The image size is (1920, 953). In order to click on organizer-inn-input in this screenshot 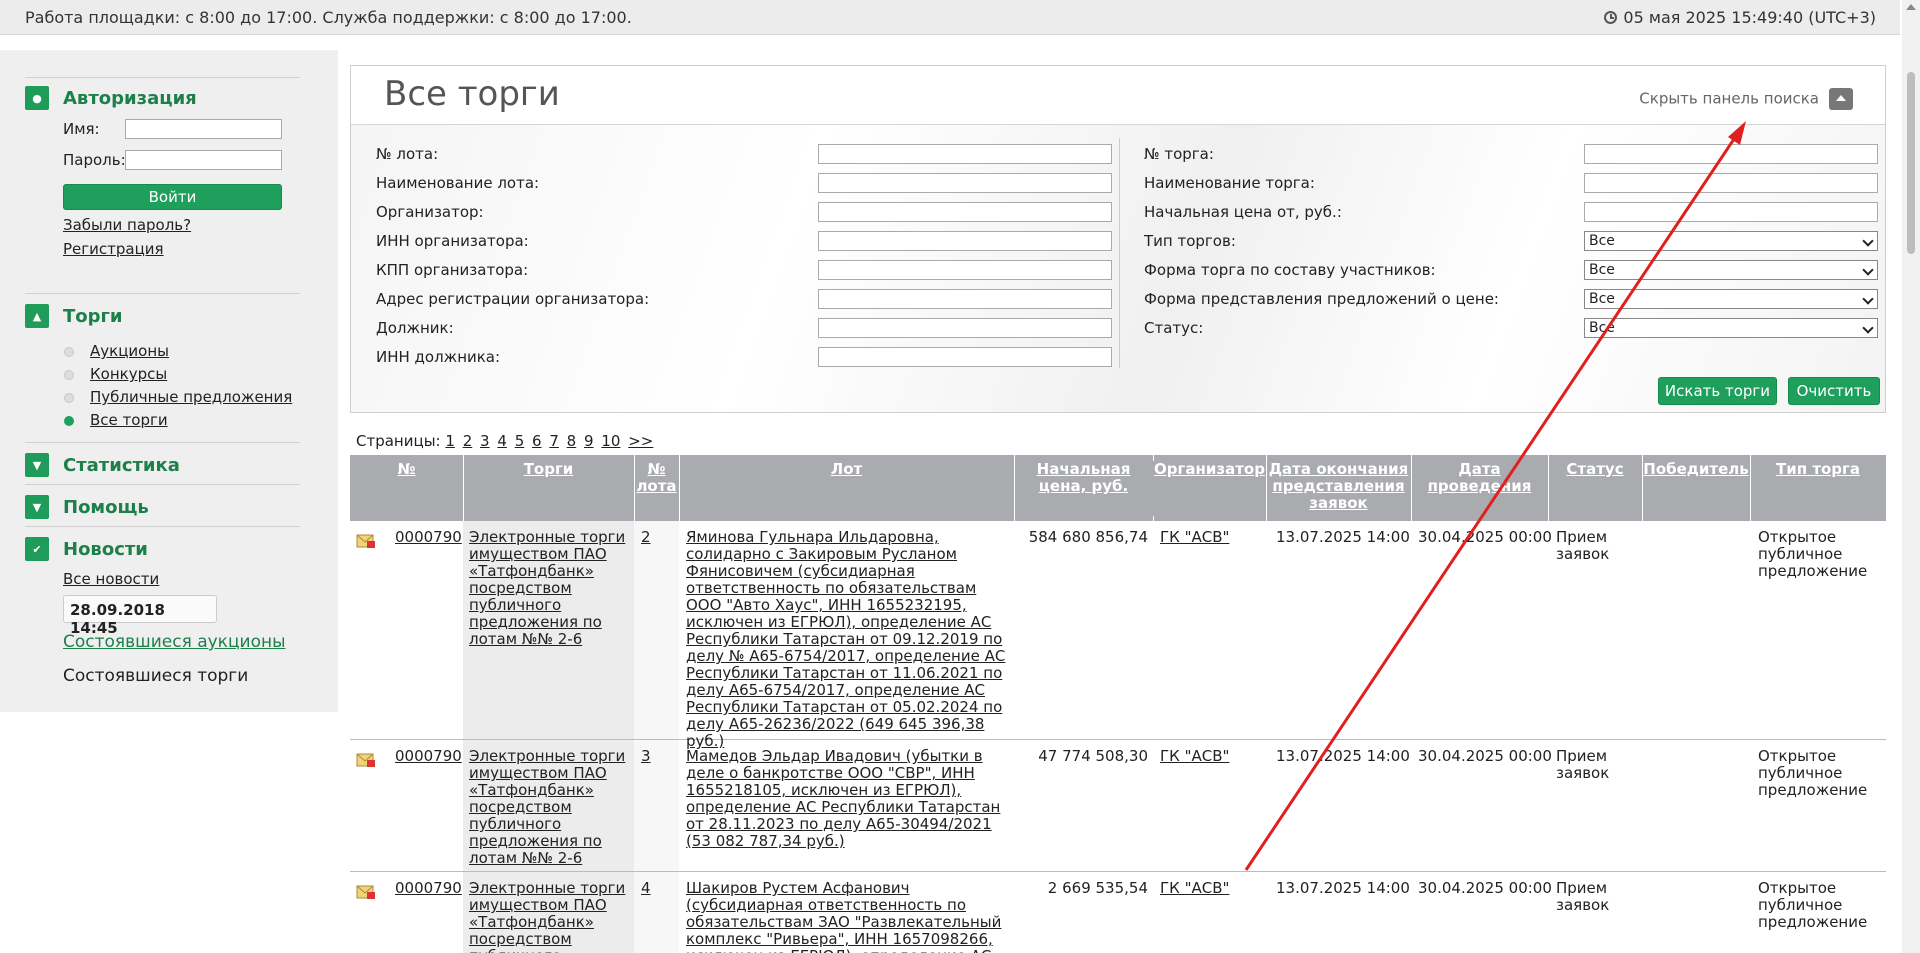, I will do `click(965, 241)`.